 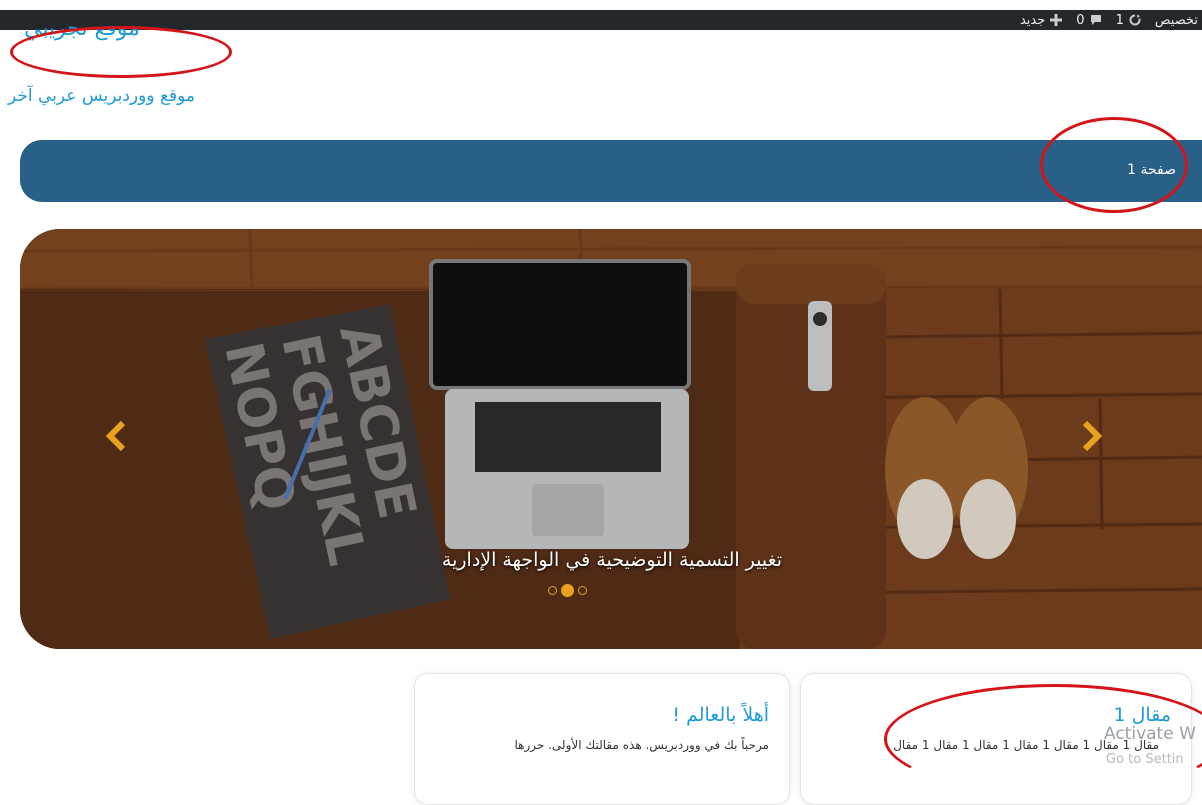 What do you see at coordinates (1135, 20) in the screenshot?
I see `refresh-icon` at bounding box center [1135, 20].